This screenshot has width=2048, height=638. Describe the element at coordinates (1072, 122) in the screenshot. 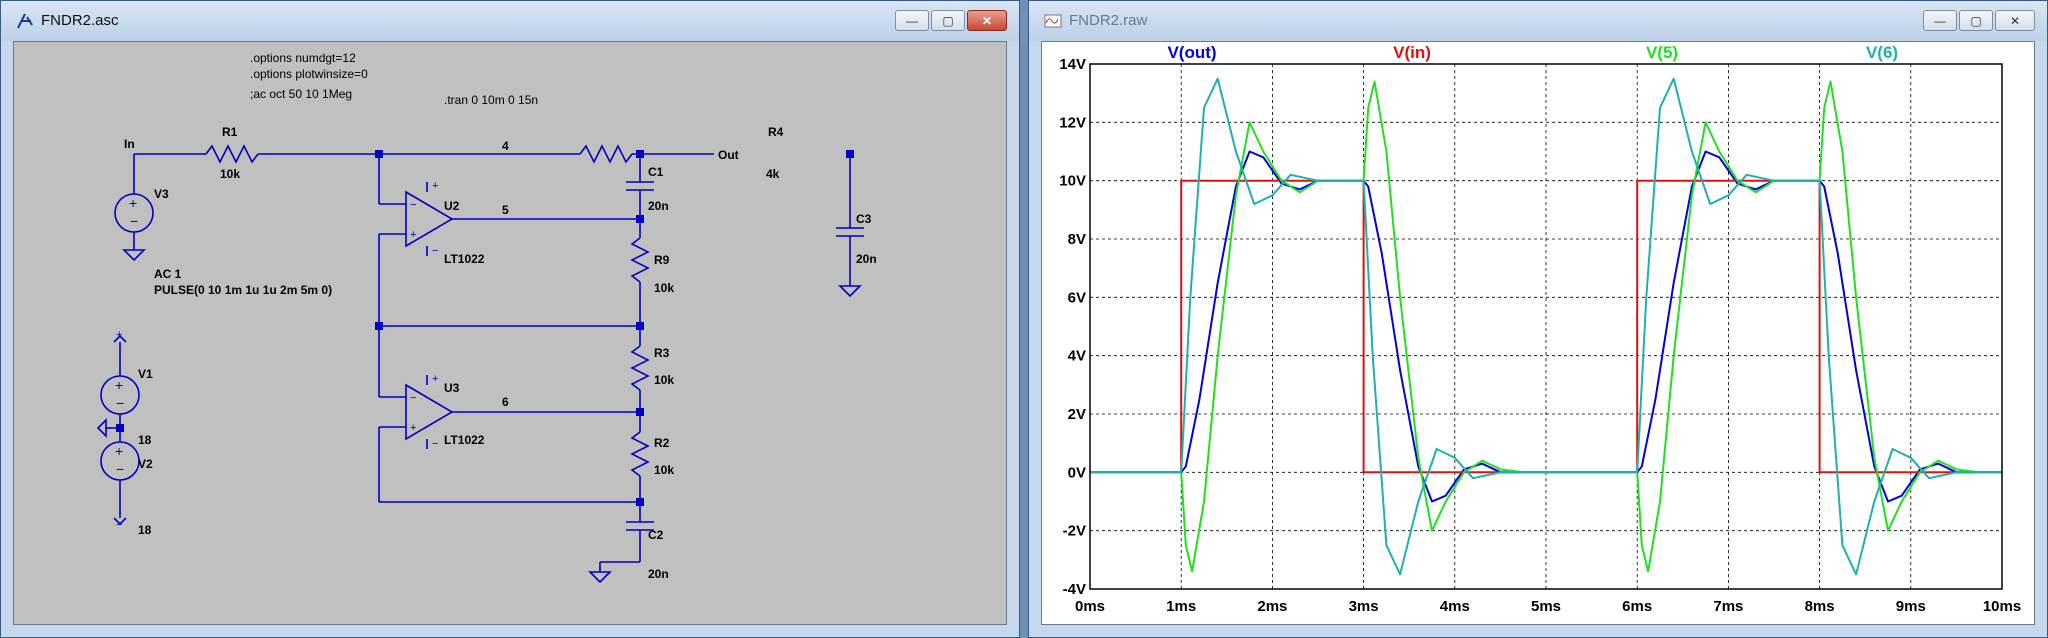

I see `y-tick-label: 12V` at that location.